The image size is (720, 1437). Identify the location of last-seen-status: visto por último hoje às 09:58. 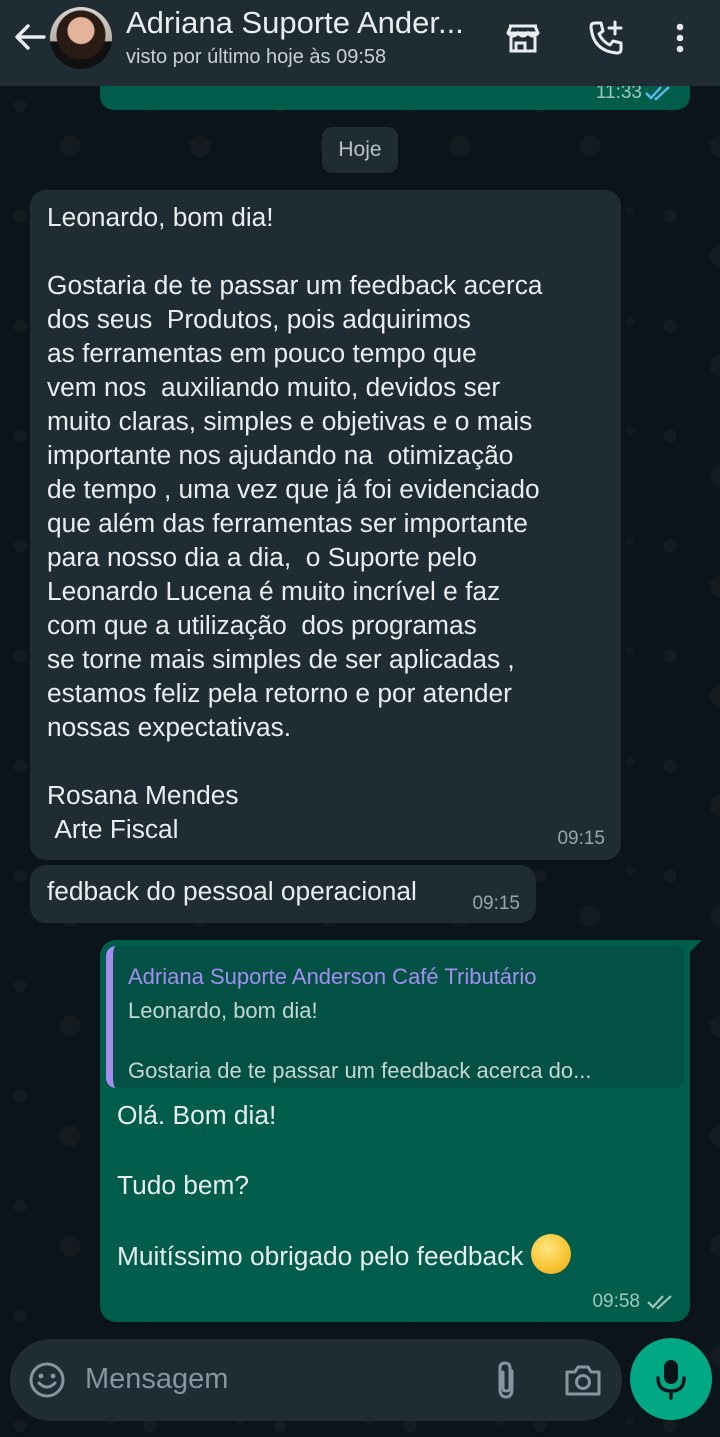
(256, 57).